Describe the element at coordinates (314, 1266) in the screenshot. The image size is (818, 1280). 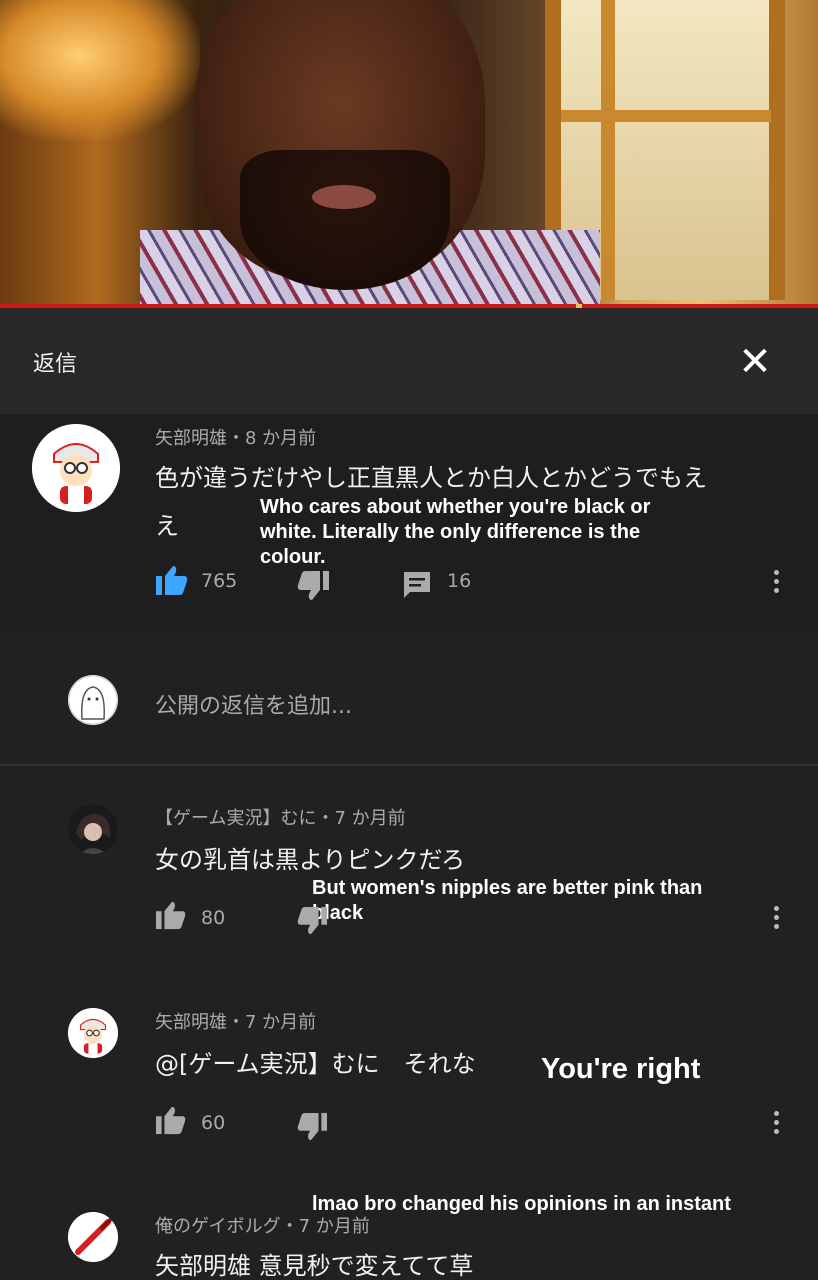
I see `comment-text: 矢部明雄 意見秒で変えてて草` at that location.